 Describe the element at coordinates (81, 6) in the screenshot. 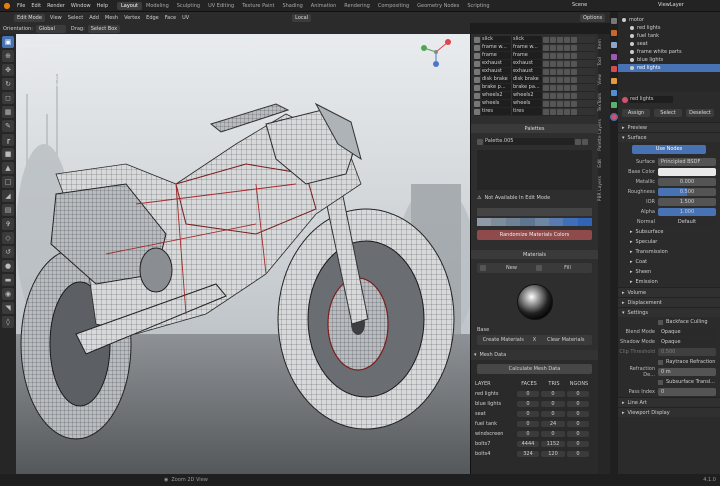

I see `menu-window: Window` at that location.